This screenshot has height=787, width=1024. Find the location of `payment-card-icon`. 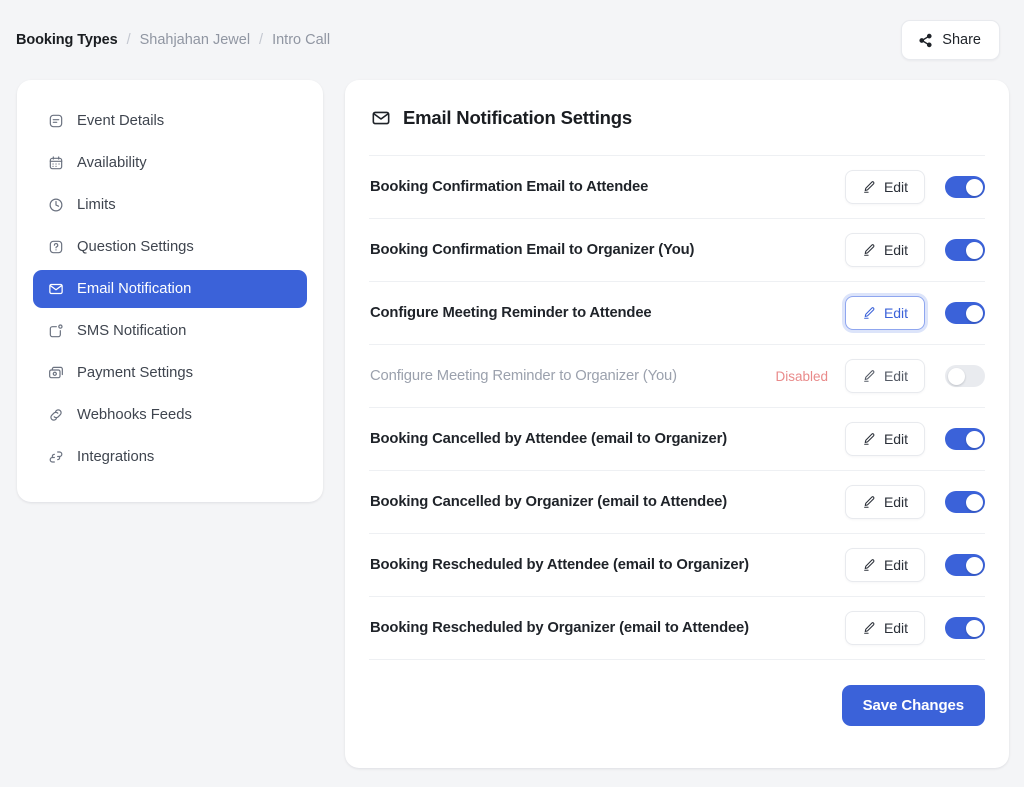

payment-card-icon is located at coordinates (55, 373).